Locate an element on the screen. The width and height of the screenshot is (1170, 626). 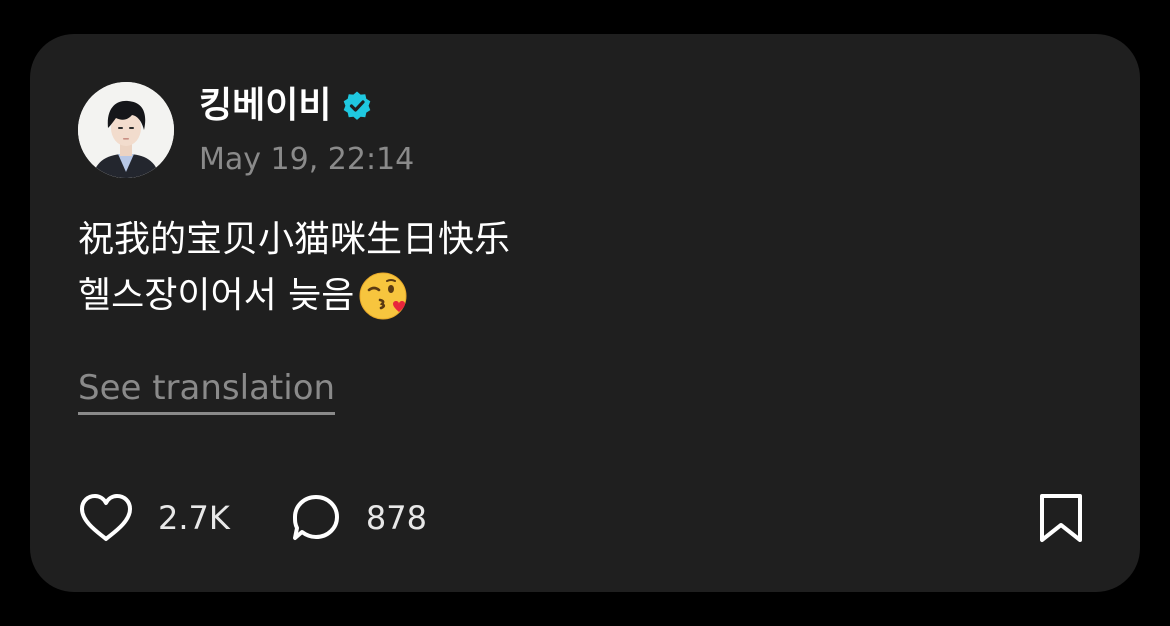
username: 킹베이비 is located at coordinates (265, 106).